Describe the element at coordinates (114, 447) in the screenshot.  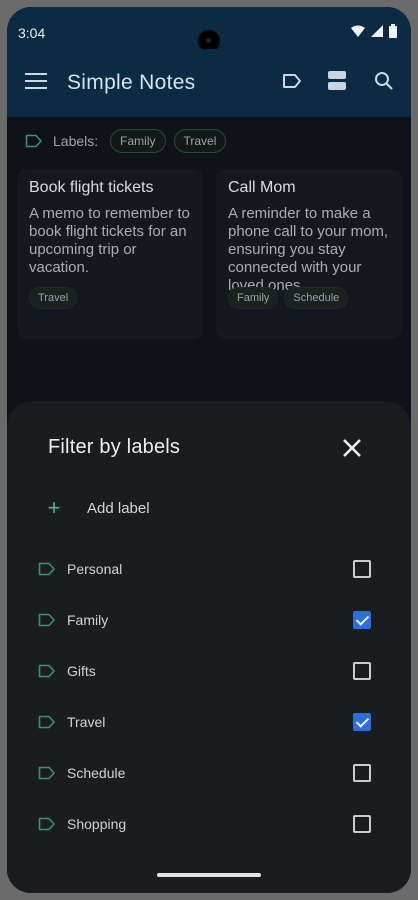
I see `sheet-title: Filter by labels` at that location.